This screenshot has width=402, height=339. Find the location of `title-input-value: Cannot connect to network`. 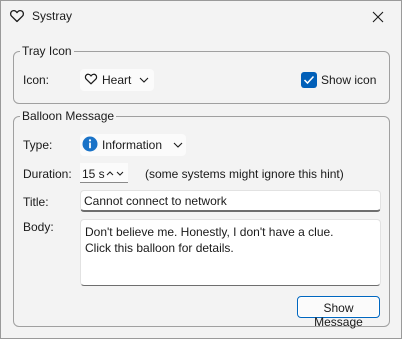

title-input-value: Cannot connect to network is located at coordinates (155, 201).